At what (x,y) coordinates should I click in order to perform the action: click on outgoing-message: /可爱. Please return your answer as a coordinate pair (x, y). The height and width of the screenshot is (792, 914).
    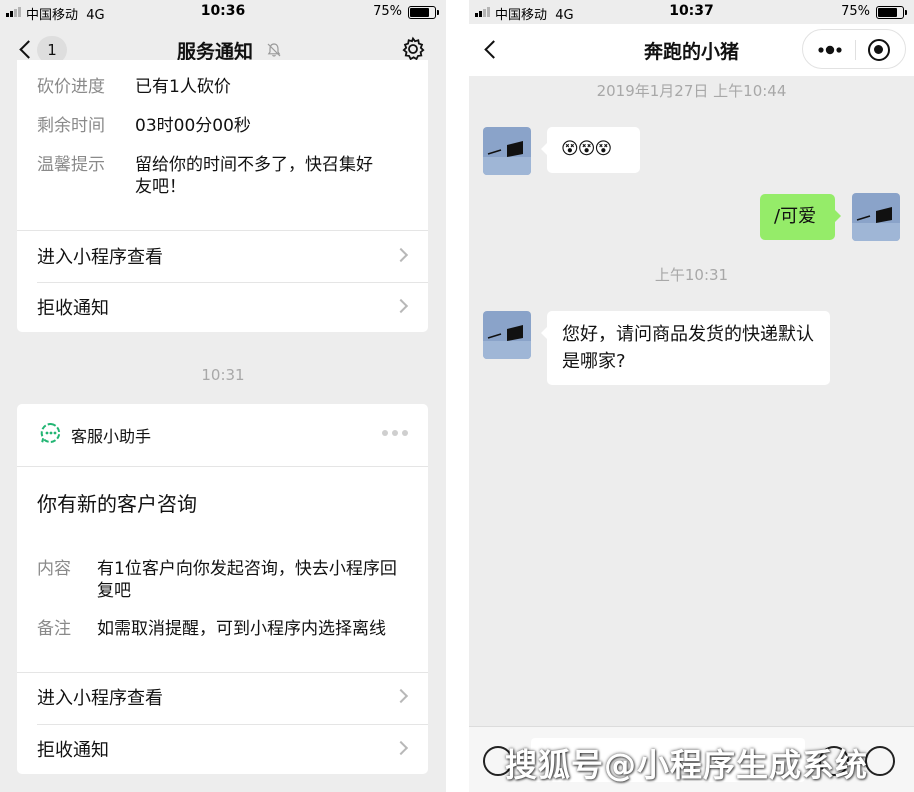
    Looking at the image, I should click on (800, 217).